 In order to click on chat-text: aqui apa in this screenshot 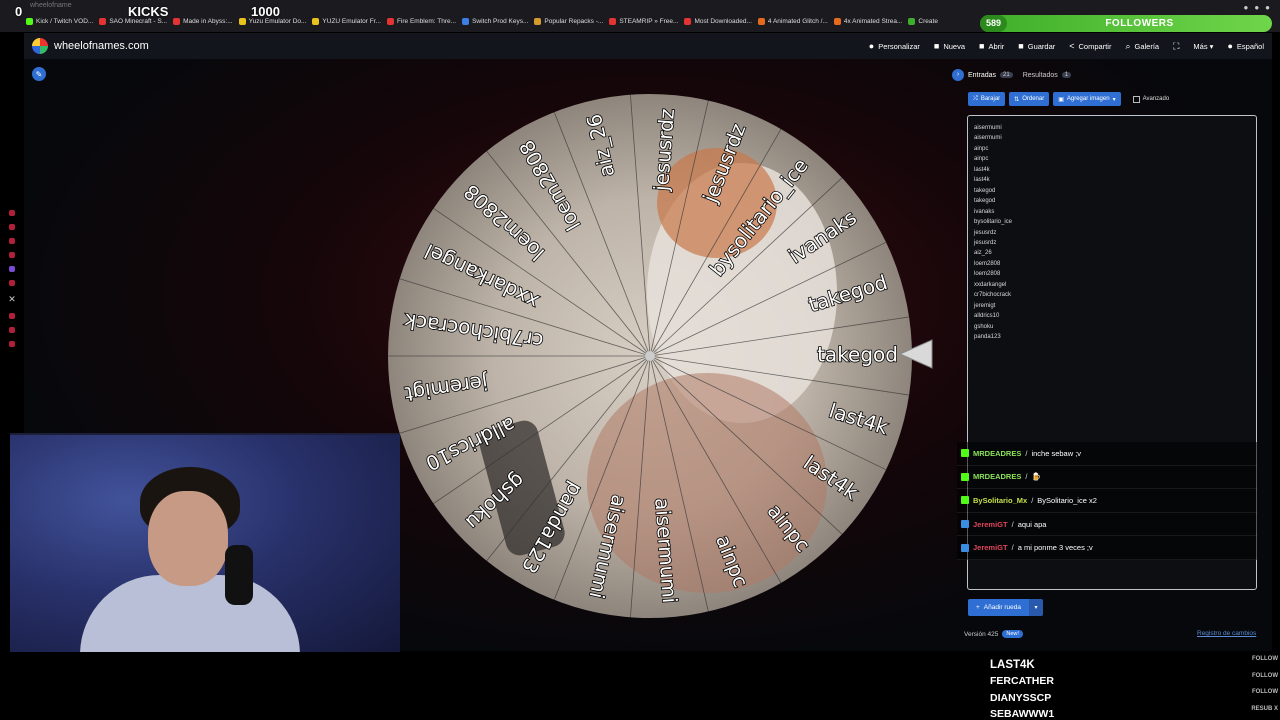, I will do `click(1032, 524)`.